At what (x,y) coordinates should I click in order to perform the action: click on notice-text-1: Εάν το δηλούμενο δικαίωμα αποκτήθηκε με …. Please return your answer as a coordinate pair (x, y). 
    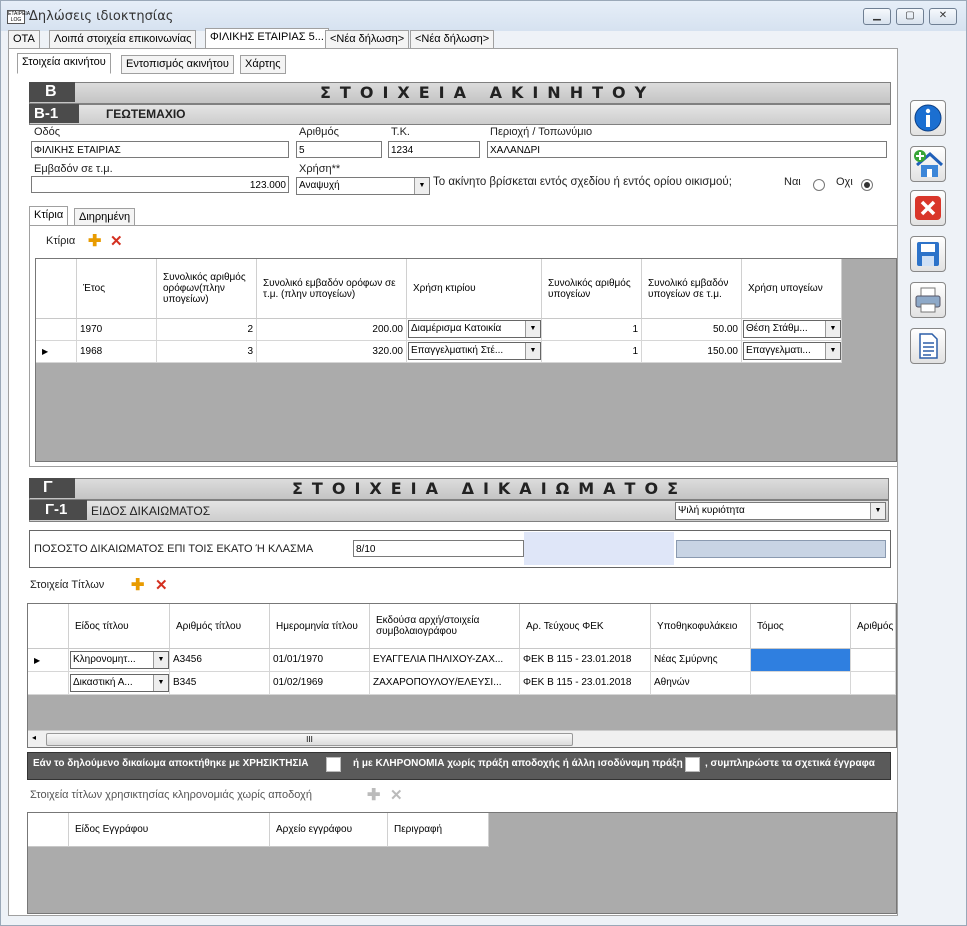
    Looking at the image, I should click on (171, 763).